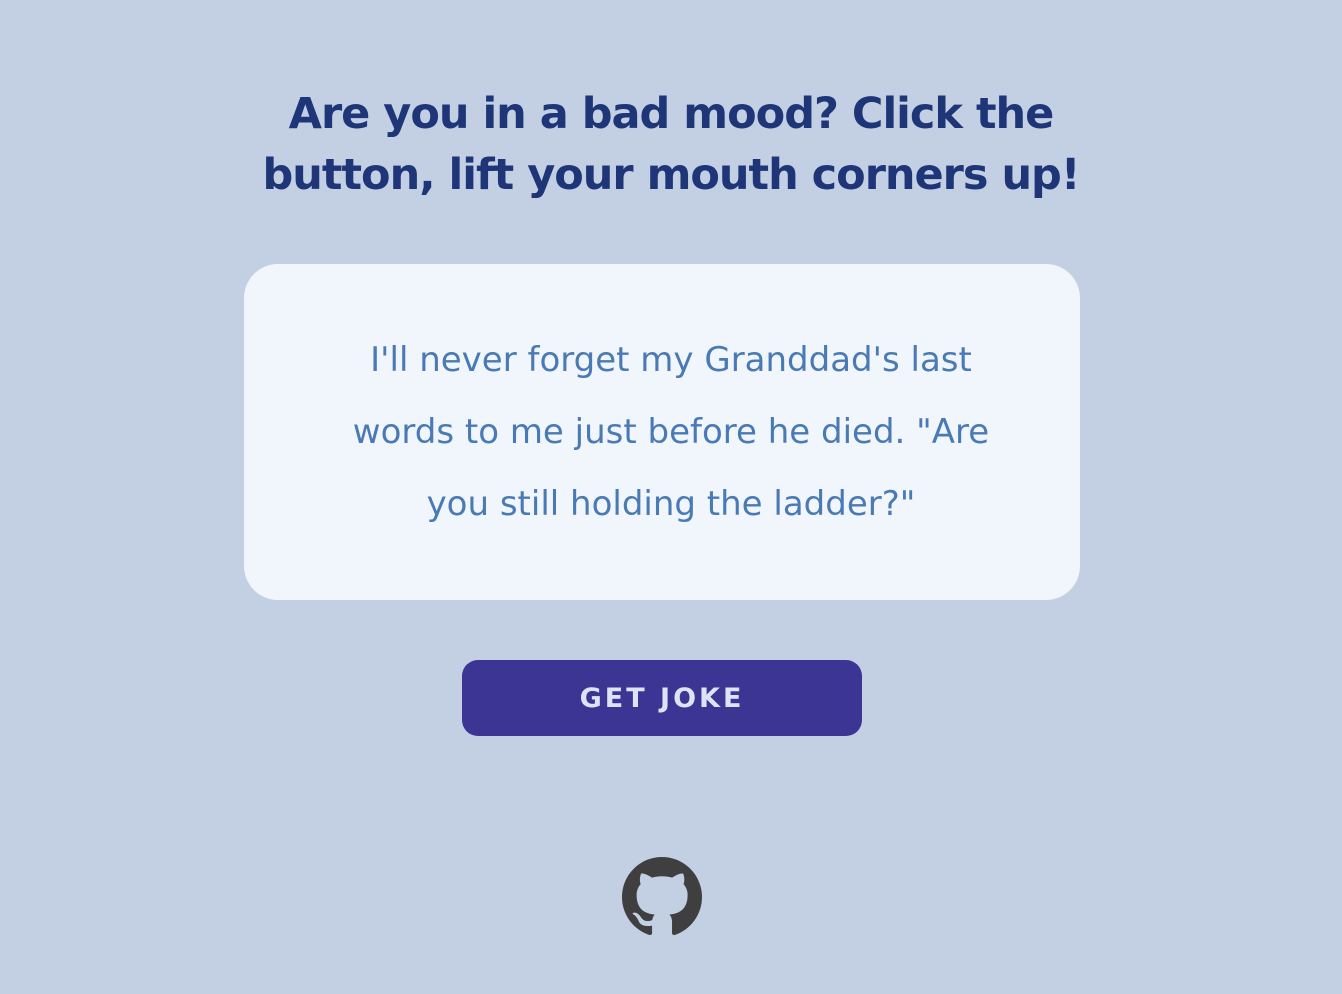 This screenshot has width=1342, height=994. What do you see at coordinates (671, 360) in the screenshot?
I see `joke-text-line-1: I'll never forget my Granddad's last` at bounding box center [671, 360].